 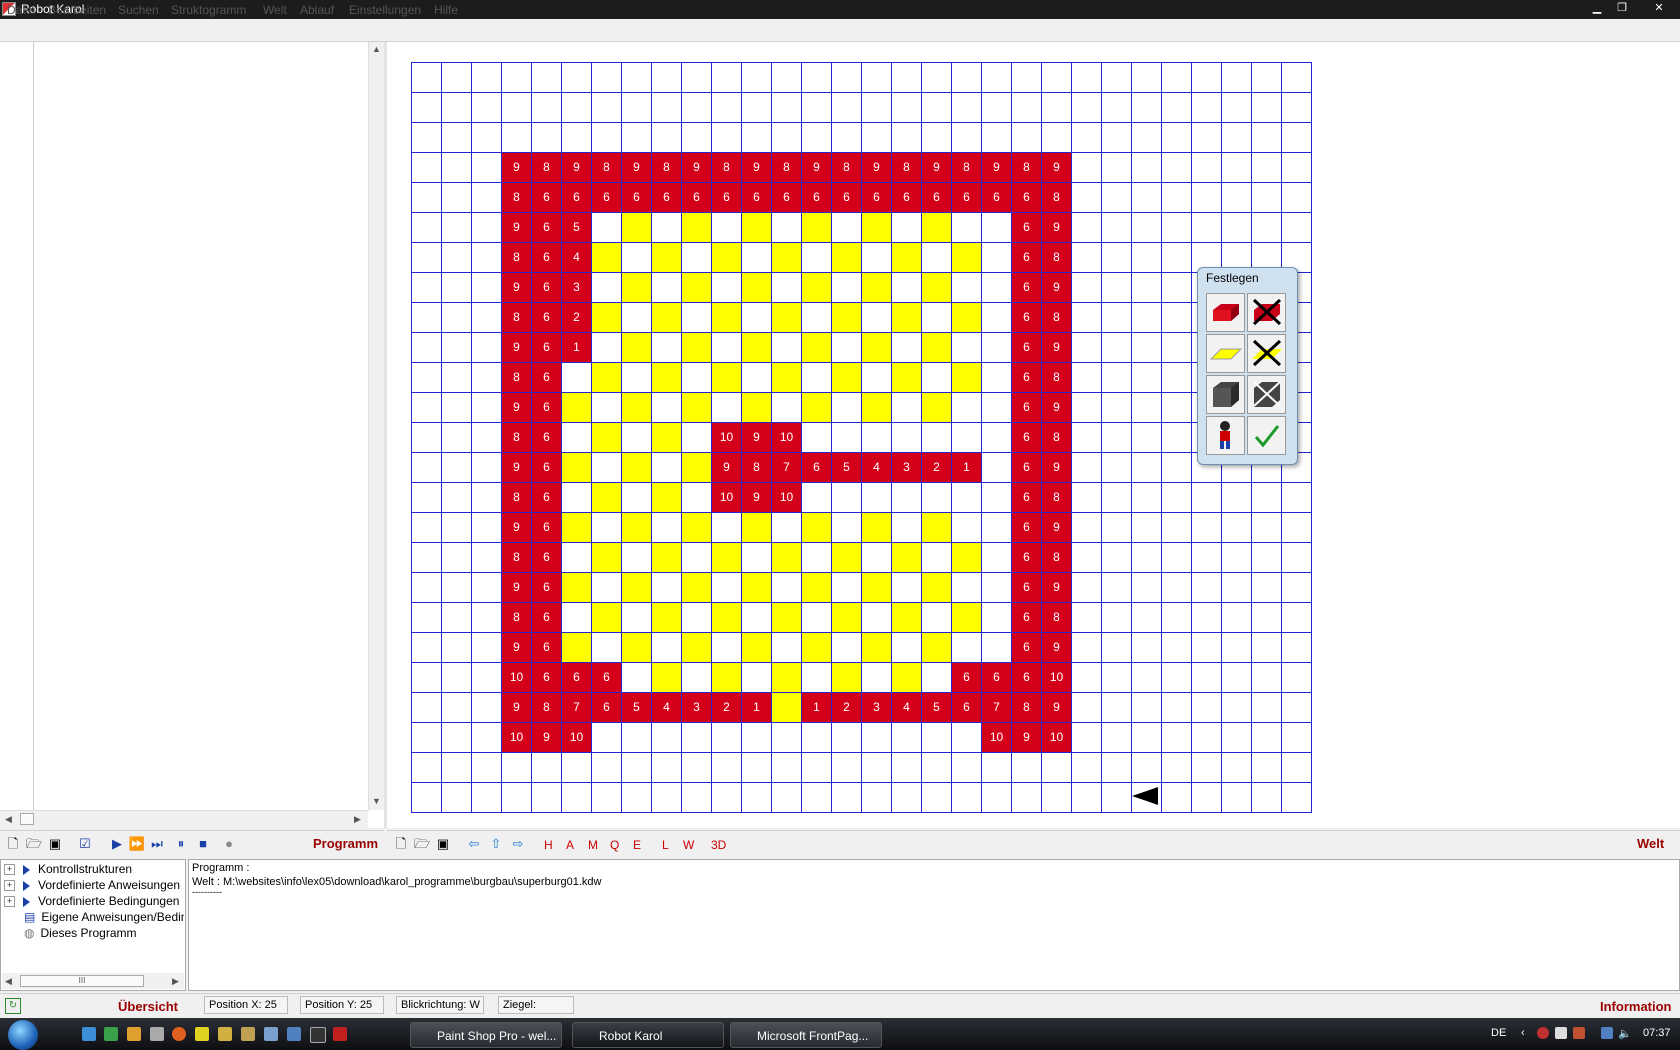 What do you see at coordinates (614, 845) in the screenshot?
I see `command-q-button: Q` at bounding box center [614, 845].